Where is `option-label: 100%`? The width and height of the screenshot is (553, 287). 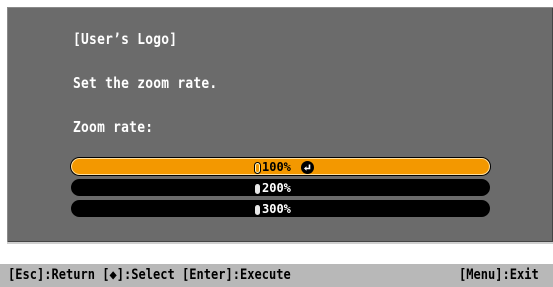 option-label: 100% is located at coordinates (276, 167).